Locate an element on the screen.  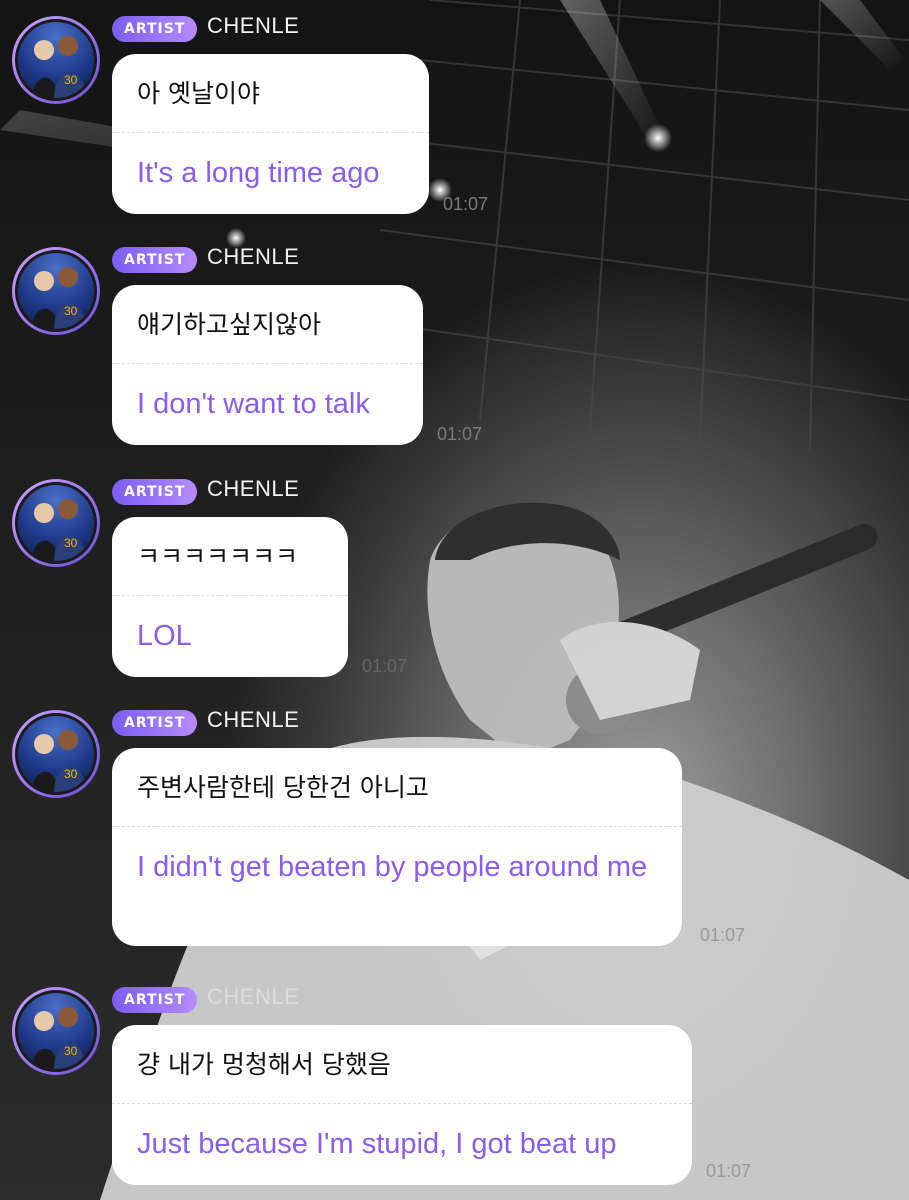
original-korean-text: 얘기하고싶지않아 is located at coordinates (229, 324).